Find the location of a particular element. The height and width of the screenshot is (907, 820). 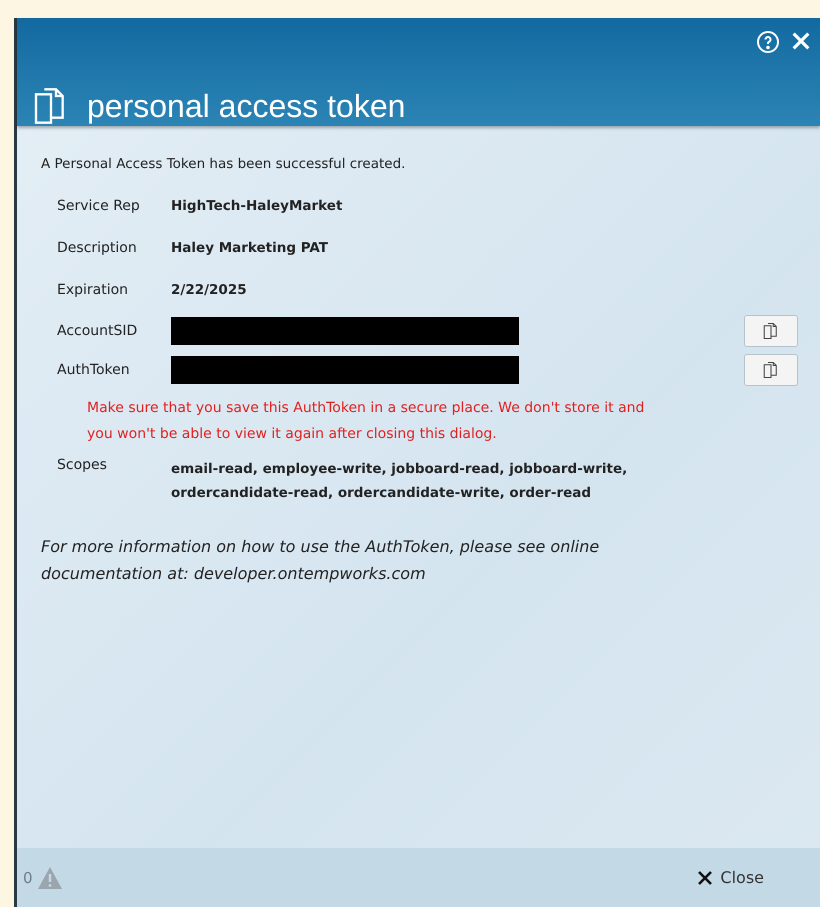

field-label: Service Rep is located at coordinates (99, 206).